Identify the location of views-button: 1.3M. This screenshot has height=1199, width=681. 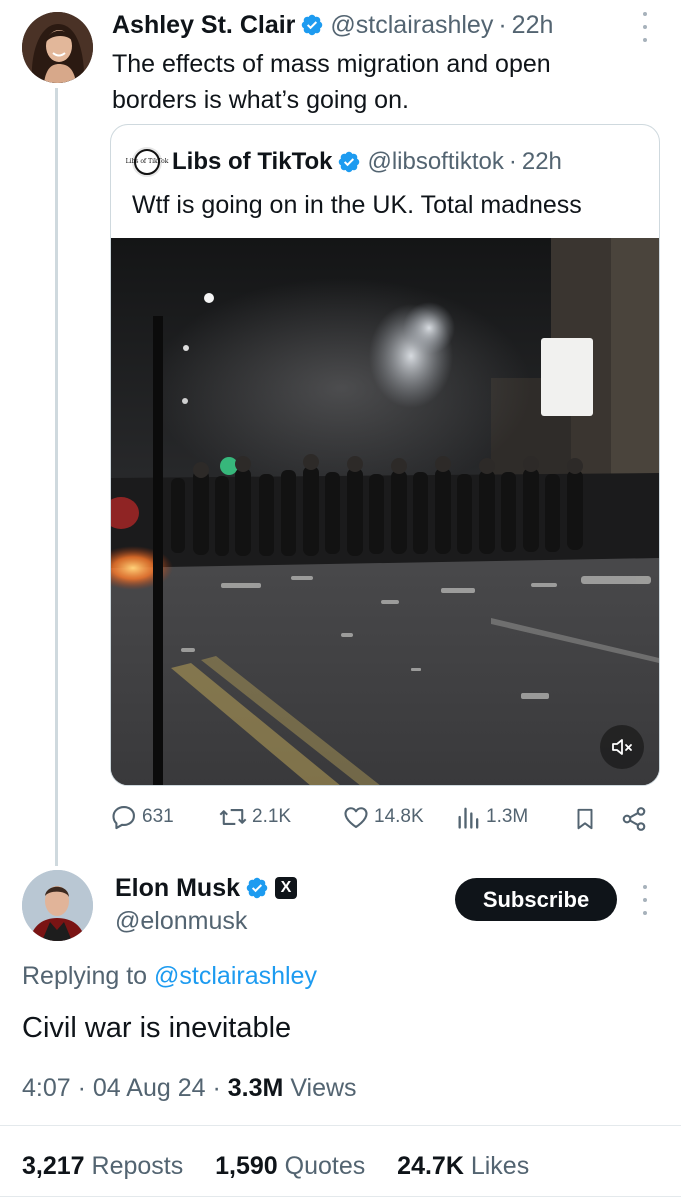
(492, 817).